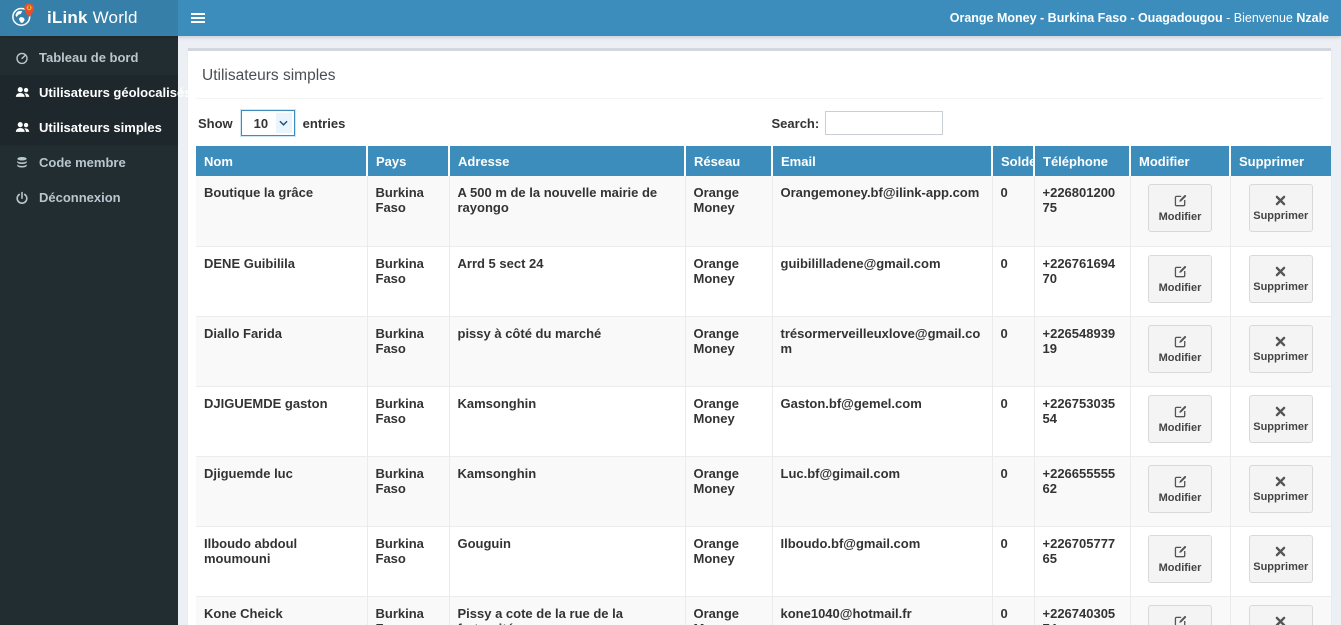 This screenshot has height=625, width=1341. I want to click on cell-adresse: Arrd 5 sect 24, so click(566, 281).